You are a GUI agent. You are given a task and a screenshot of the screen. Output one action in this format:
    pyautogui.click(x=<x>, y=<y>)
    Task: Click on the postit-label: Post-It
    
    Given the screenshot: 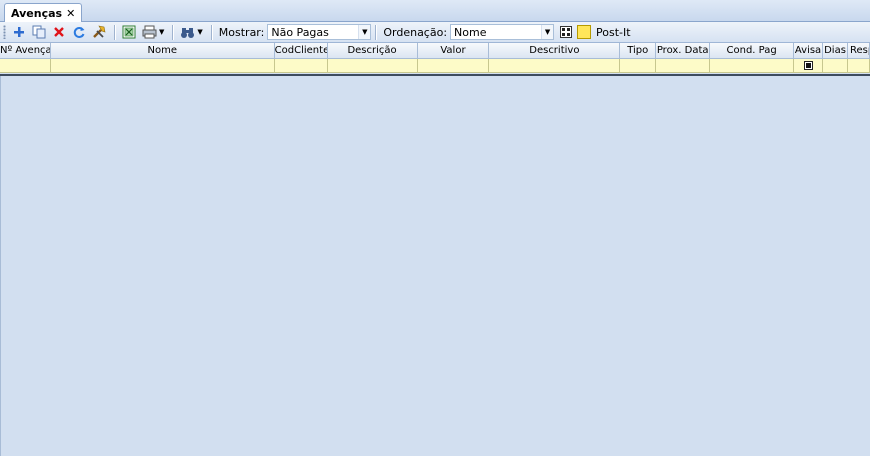 What is the action you would take?
    pyautogui.click(x=613, y=32)
    